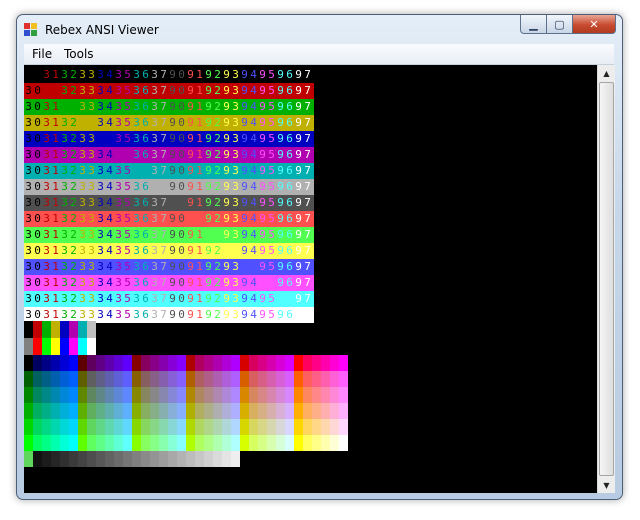 The image size is (640, 520). Describe the element at coordinates (42, 54) in the screenshot. I see `menu-file: File` at that location.